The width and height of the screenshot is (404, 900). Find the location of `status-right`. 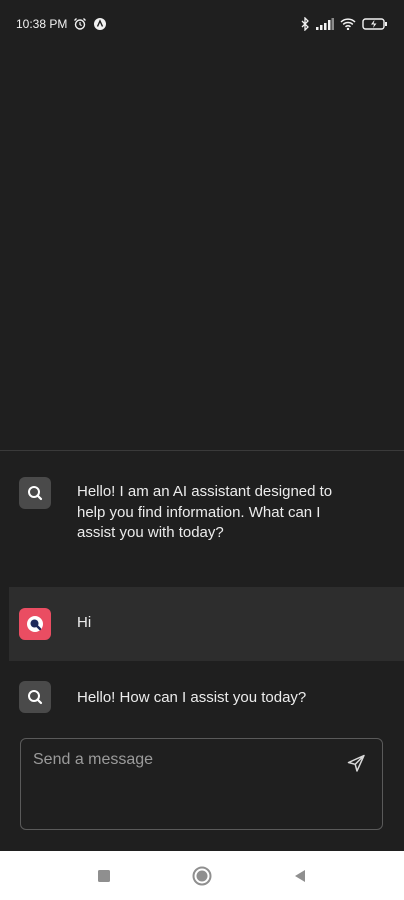

status-right is located at coordinates (344, 24).